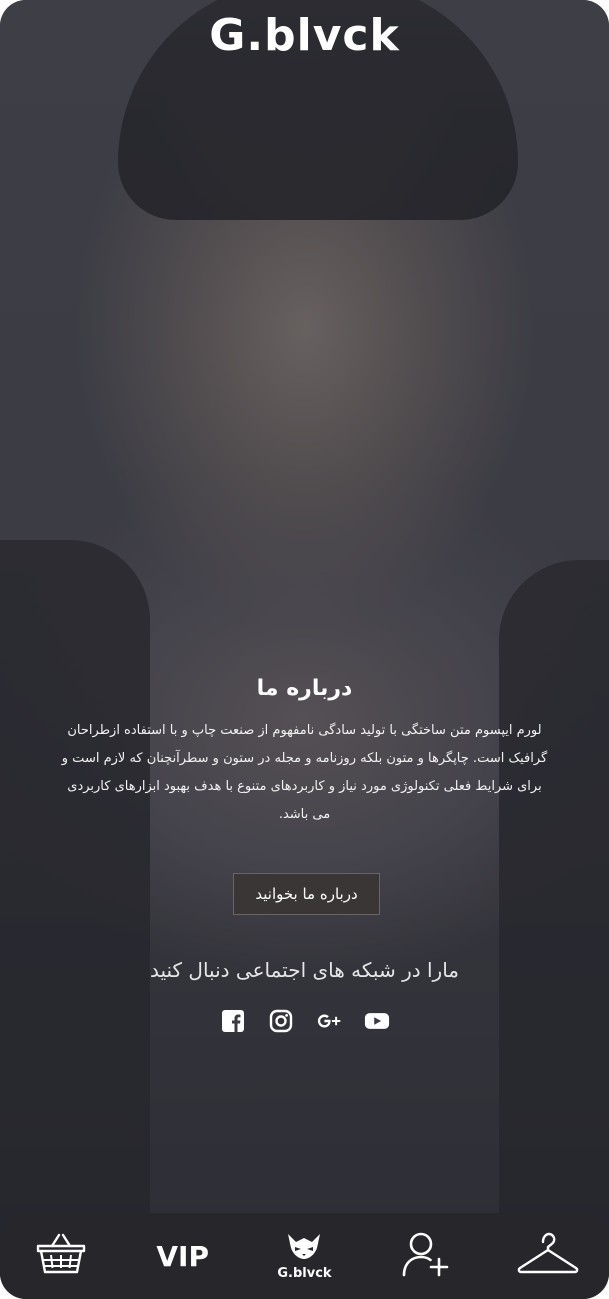  I want to click on basket-icon, so click(61, 1256).